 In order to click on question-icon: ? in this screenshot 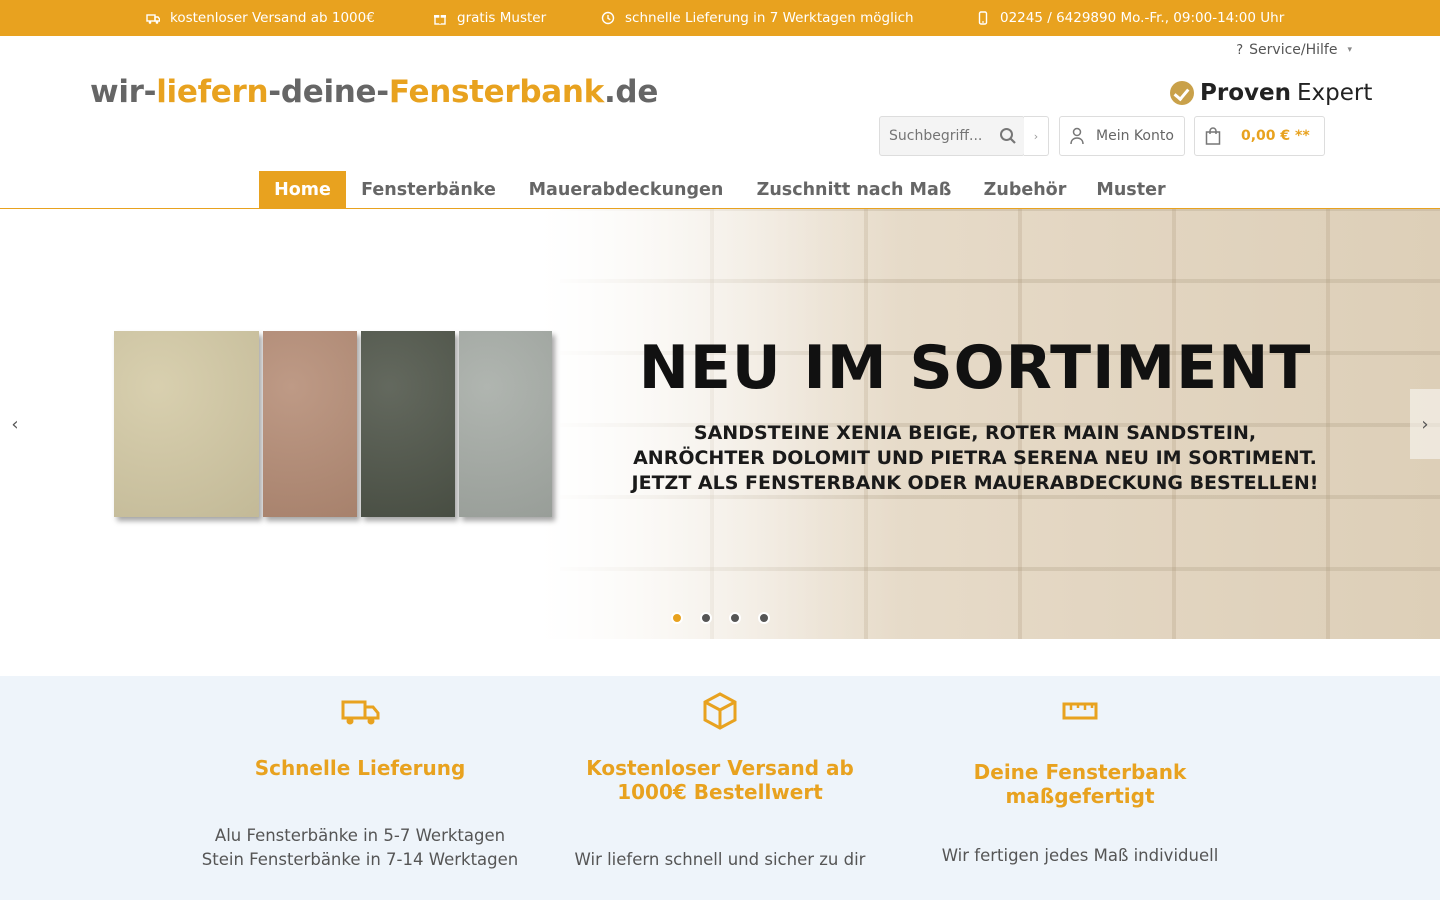, I will do `click(1240, 50)`.